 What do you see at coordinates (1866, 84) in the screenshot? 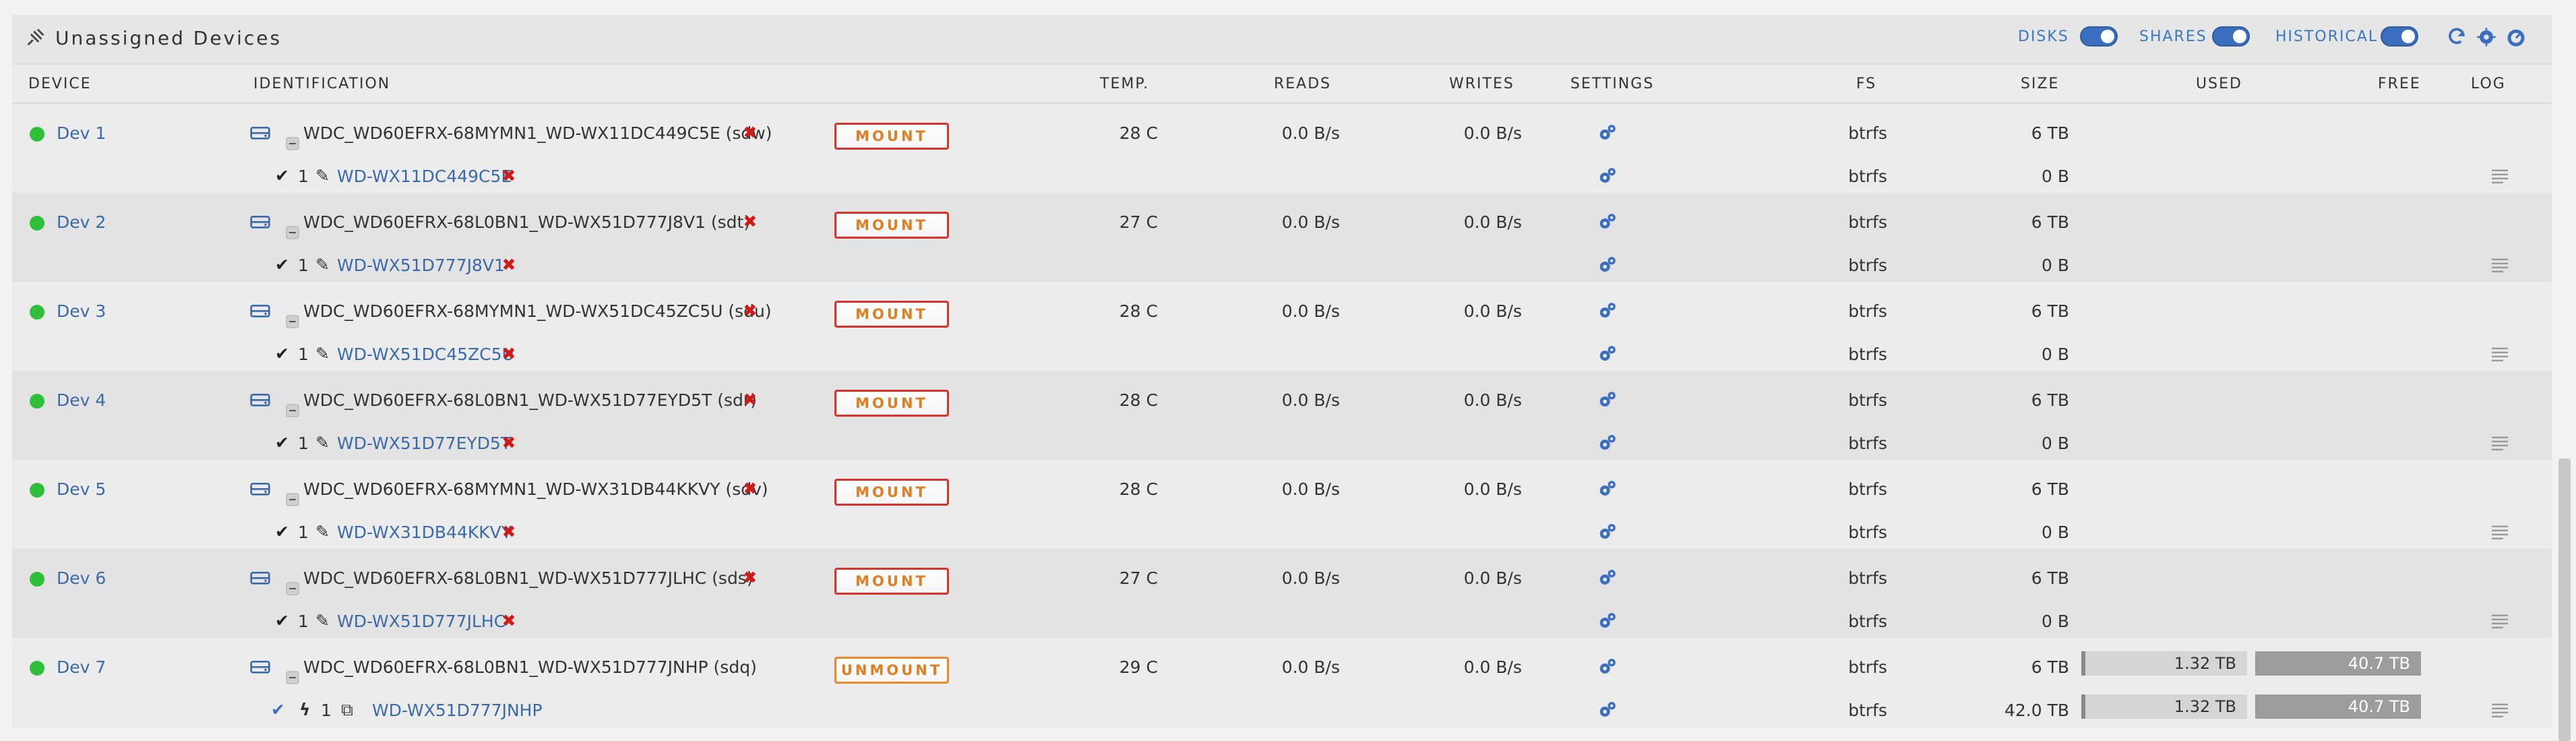
I see `col-fs: FS` at bounding box center [1866, 84].